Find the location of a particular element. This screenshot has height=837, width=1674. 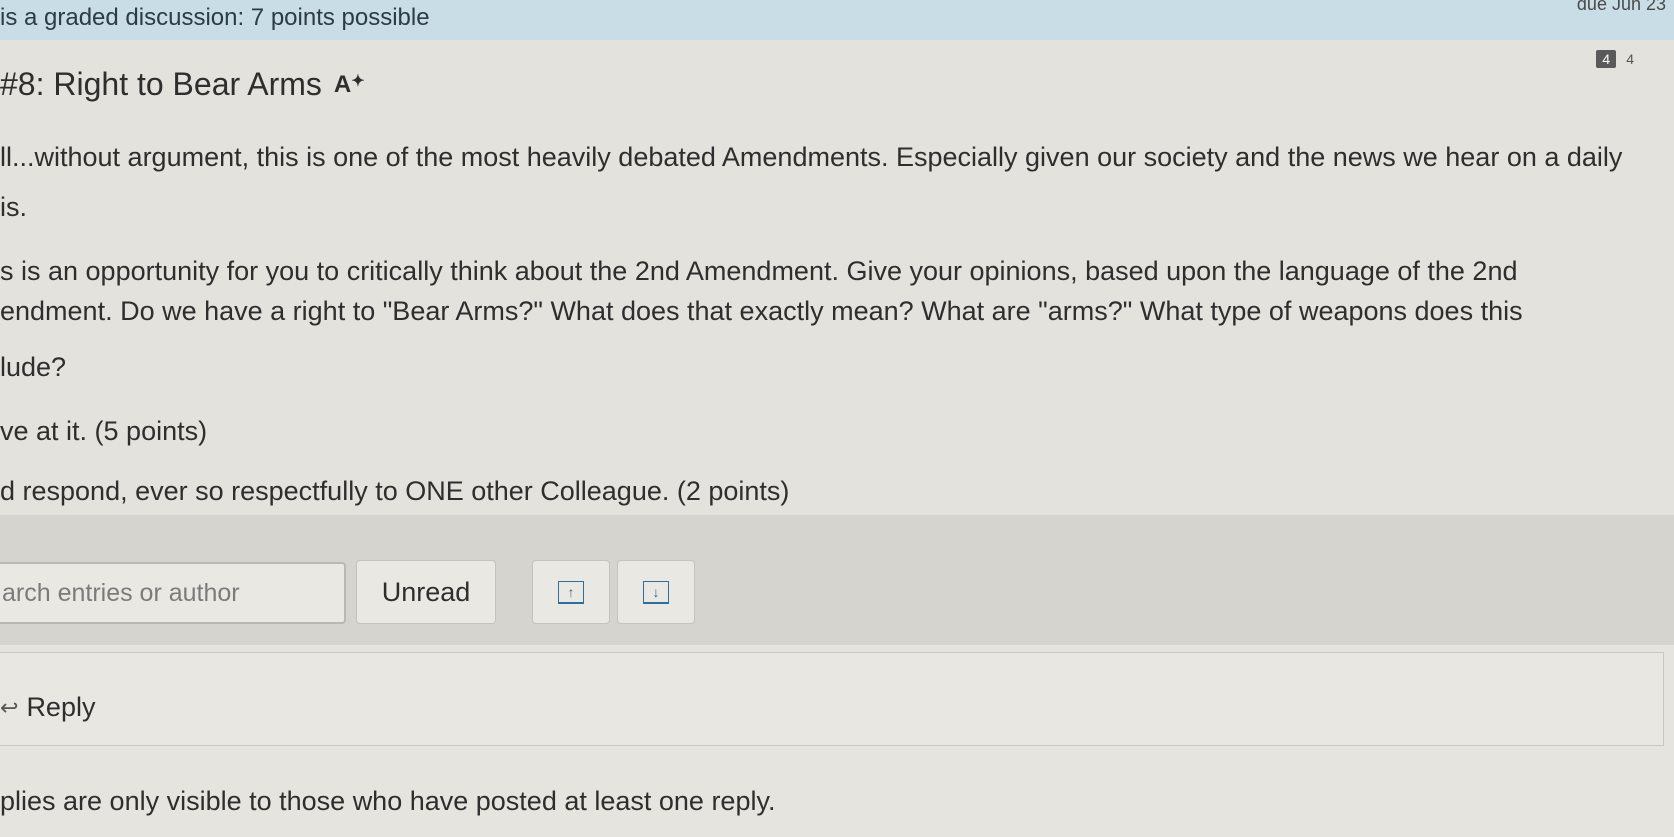

expand-icon: ↑ is located at coordinates (571, 592).